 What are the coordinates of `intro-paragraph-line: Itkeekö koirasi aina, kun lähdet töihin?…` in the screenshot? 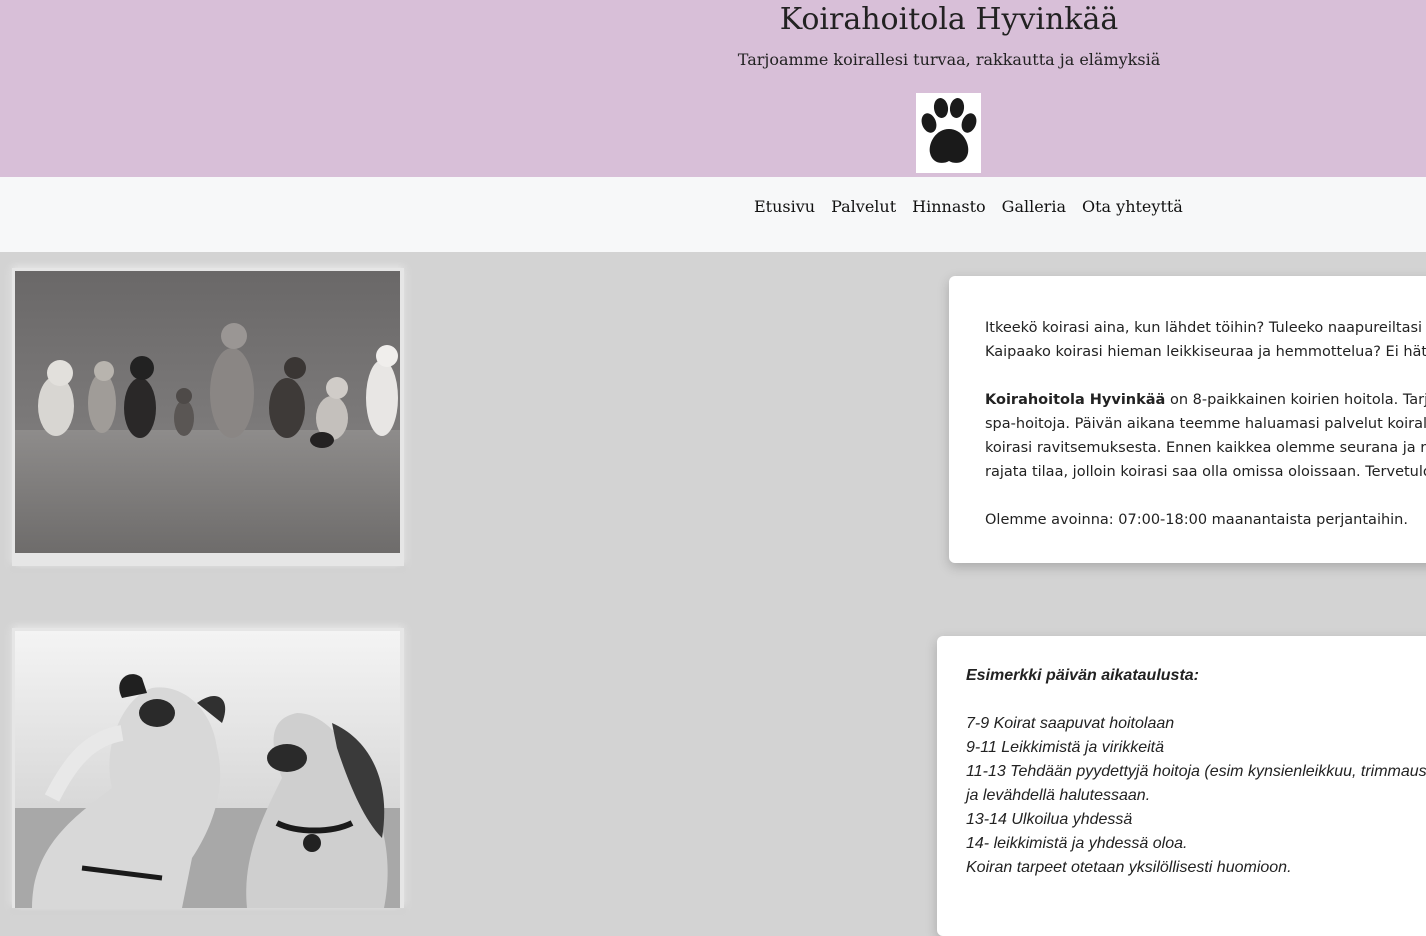 It's located at (1205, 328).